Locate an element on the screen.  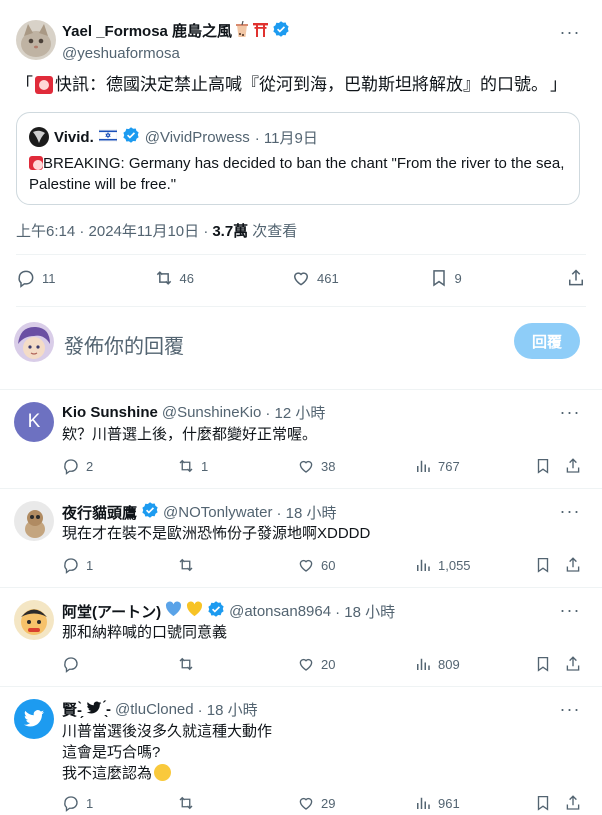
views-button: 961 is located at coordinates (474, 803).